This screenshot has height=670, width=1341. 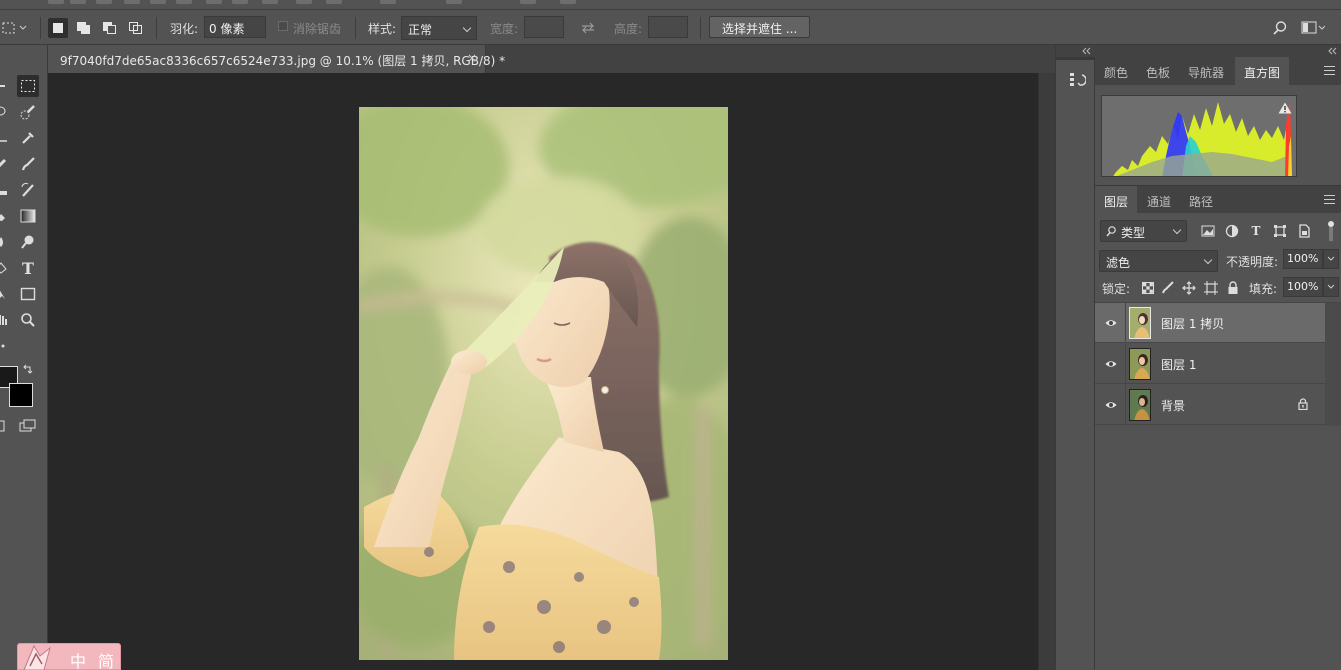 What do you see at coordinates (84, 28) in the screenshot?
I see `add-to-selection-icon` at bounding box center [84, 28].